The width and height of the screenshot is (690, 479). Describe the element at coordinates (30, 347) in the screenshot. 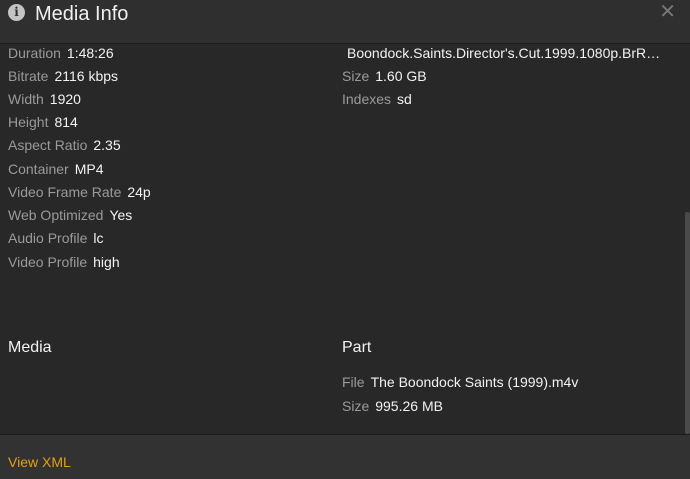

I see `media-heading: Media` at that location.